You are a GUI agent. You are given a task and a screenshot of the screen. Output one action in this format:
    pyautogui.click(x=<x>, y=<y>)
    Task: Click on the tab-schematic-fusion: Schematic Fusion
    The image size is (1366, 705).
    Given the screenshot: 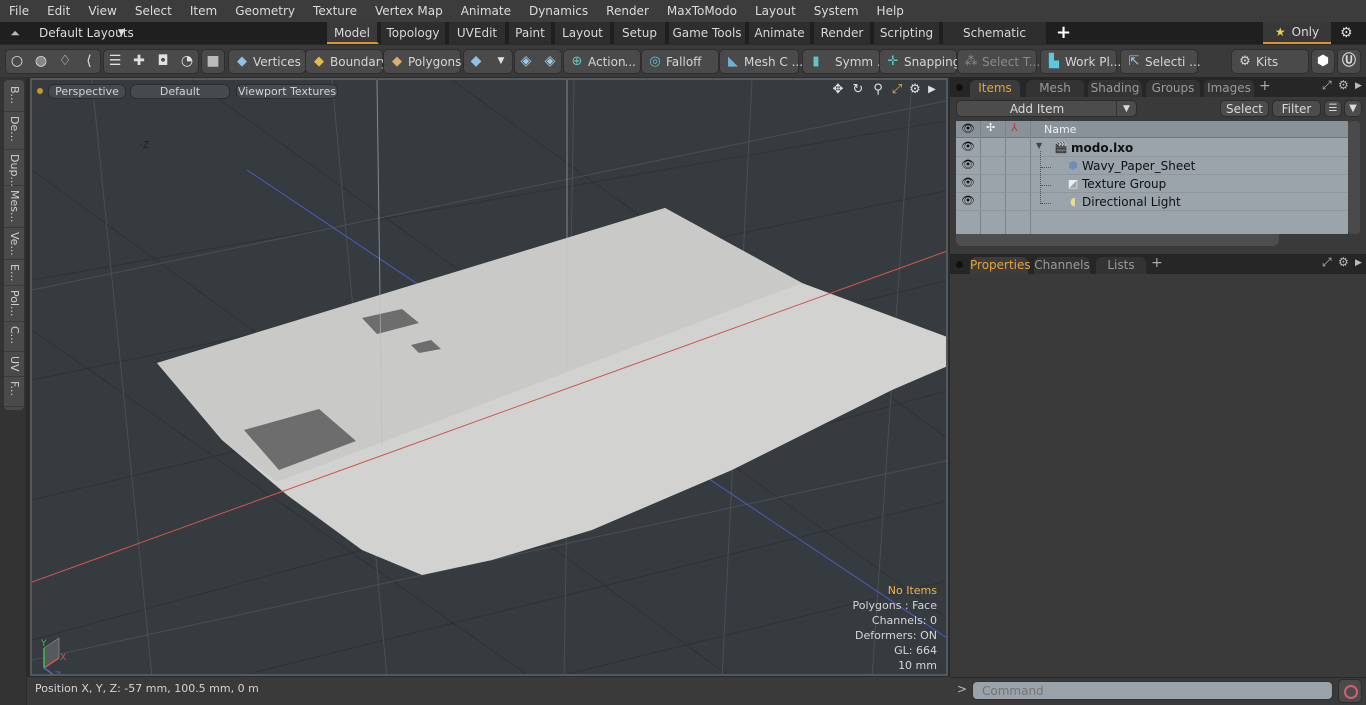 What is the action you would take?
    pyautogui.click(x=995, y=42)
    